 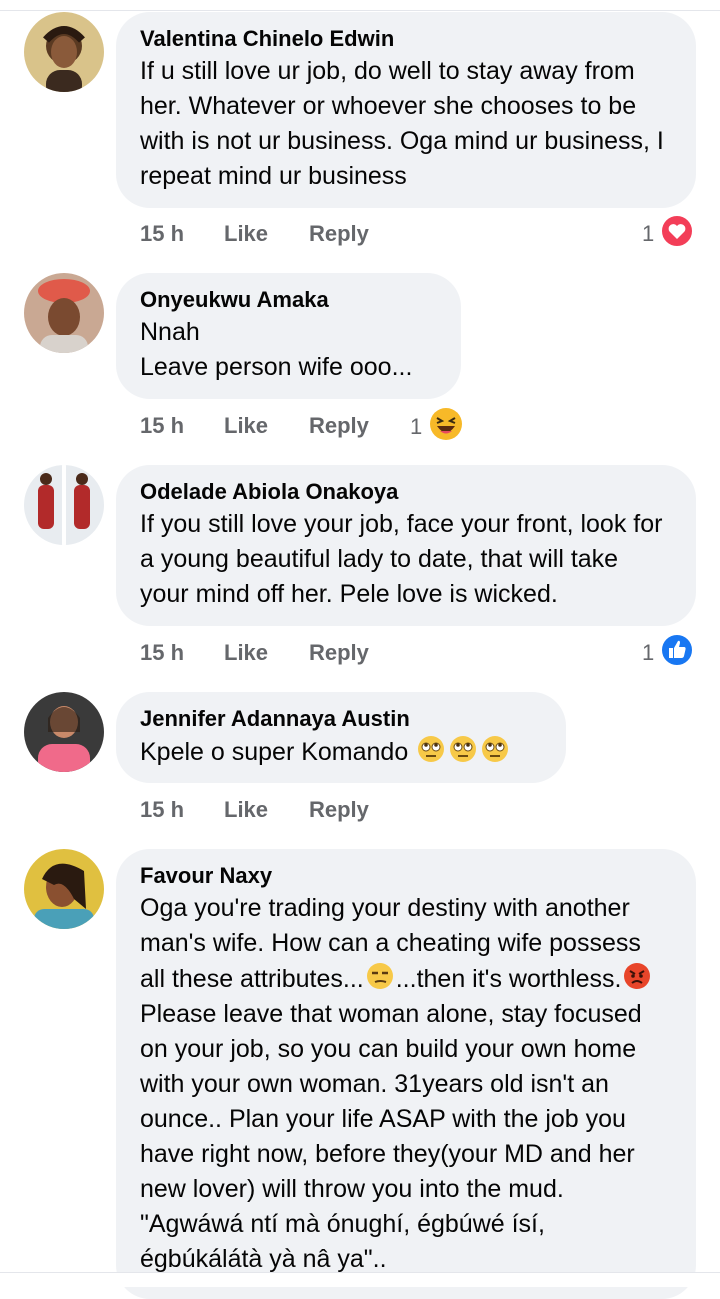 I want to click on bottom-divider, so click(x=360, y=1279).